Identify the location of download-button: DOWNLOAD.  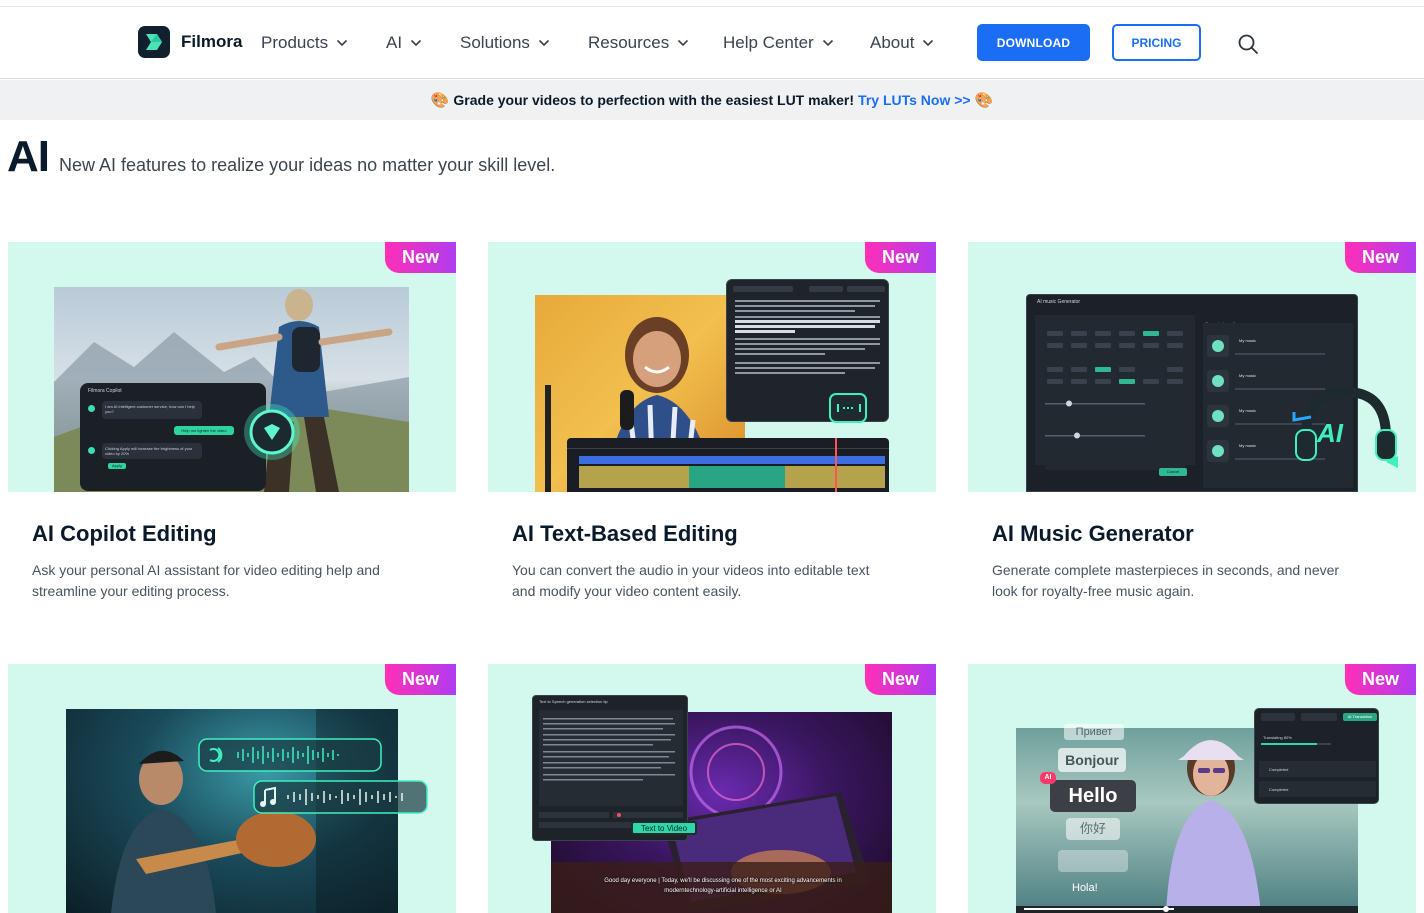
(1033, 42).